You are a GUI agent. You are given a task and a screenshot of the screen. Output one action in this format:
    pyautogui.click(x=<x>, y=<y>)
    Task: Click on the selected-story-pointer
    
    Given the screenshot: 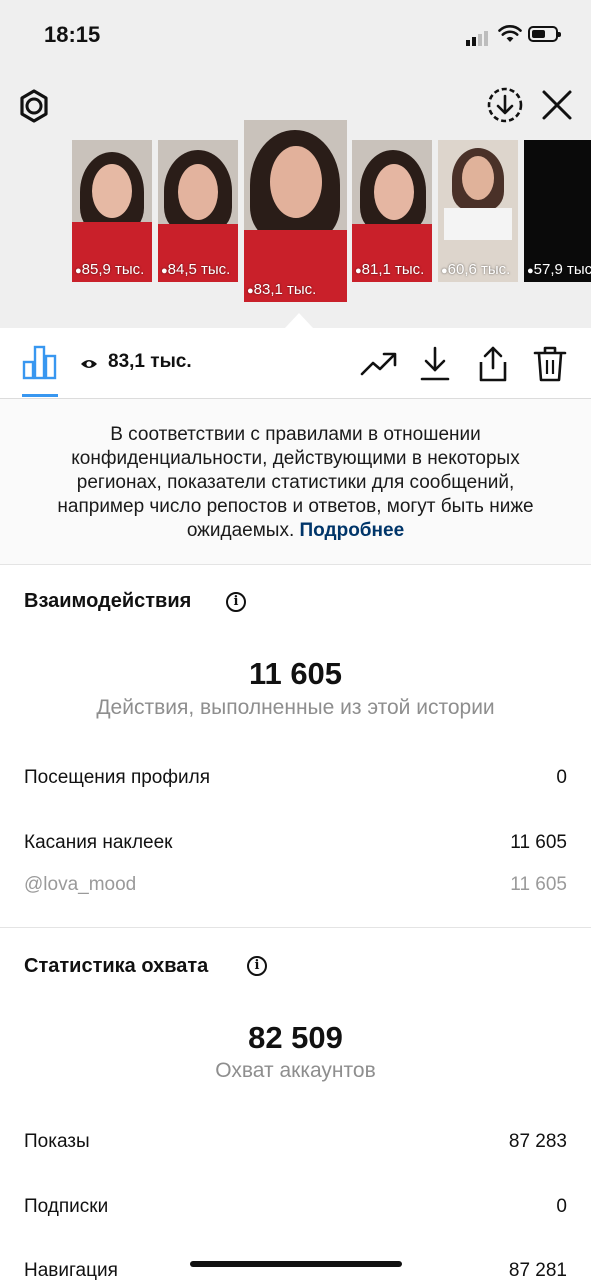 What is the action you would take?
    pyautogui.click(x=299, y=320)
    